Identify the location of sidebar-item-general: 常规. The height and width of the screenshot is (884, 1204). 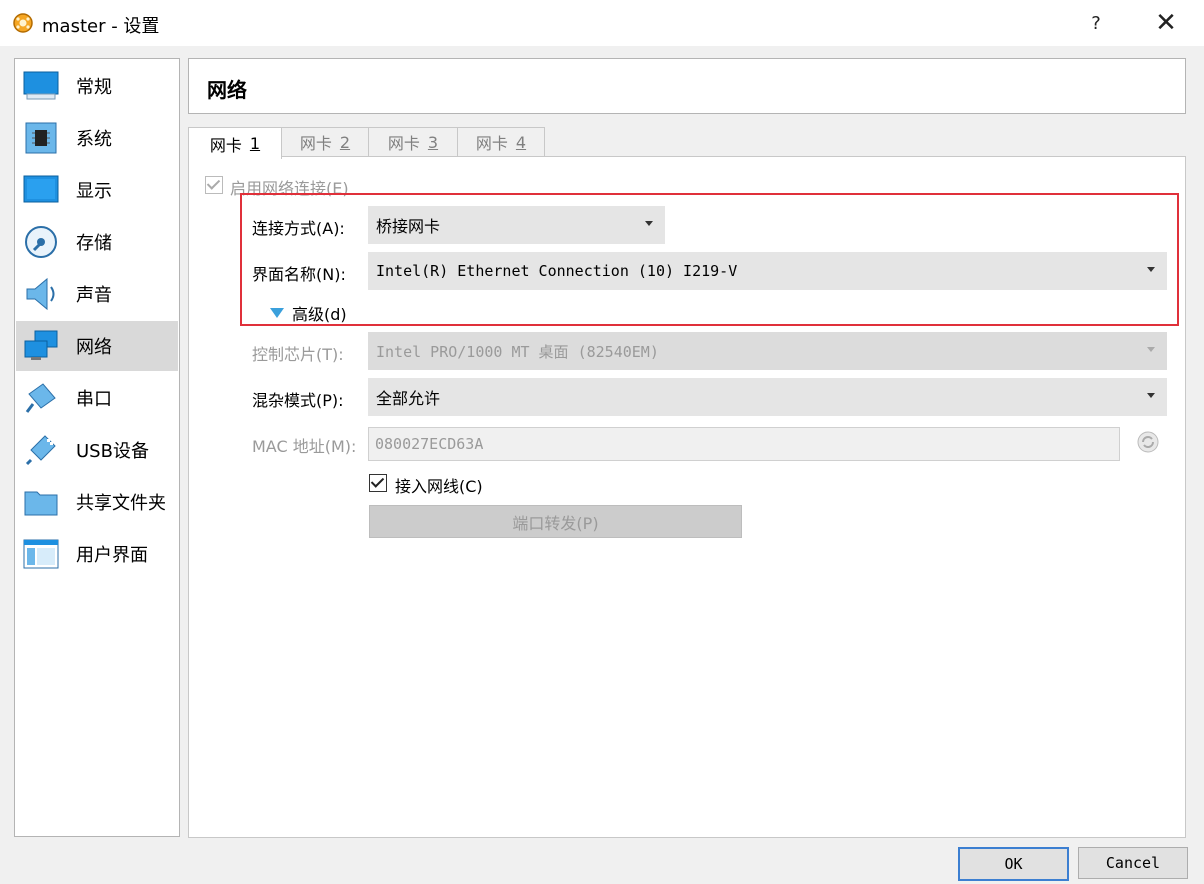
(97, 86).